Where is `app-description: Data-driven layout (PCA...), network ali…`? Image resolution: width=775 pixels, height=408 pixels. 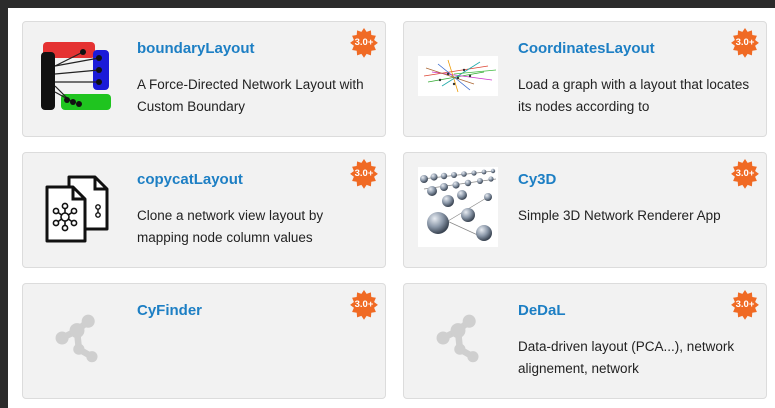 app-description: Data-driven layout (PCA...), network ali… is located at coordinates (626, 357).